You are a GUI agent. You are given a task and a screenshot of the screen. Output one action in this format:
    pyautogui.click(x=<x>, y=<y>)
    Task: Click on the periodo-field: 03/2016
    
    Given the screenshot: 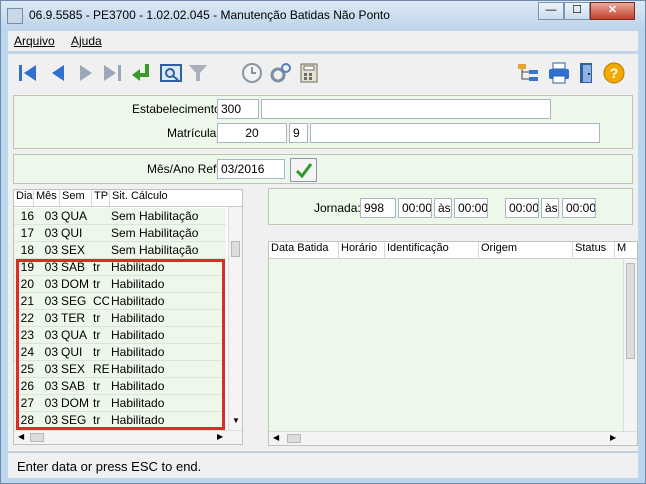 What is the action you would take?
    pyautogui.click(x=251, y=169)
    